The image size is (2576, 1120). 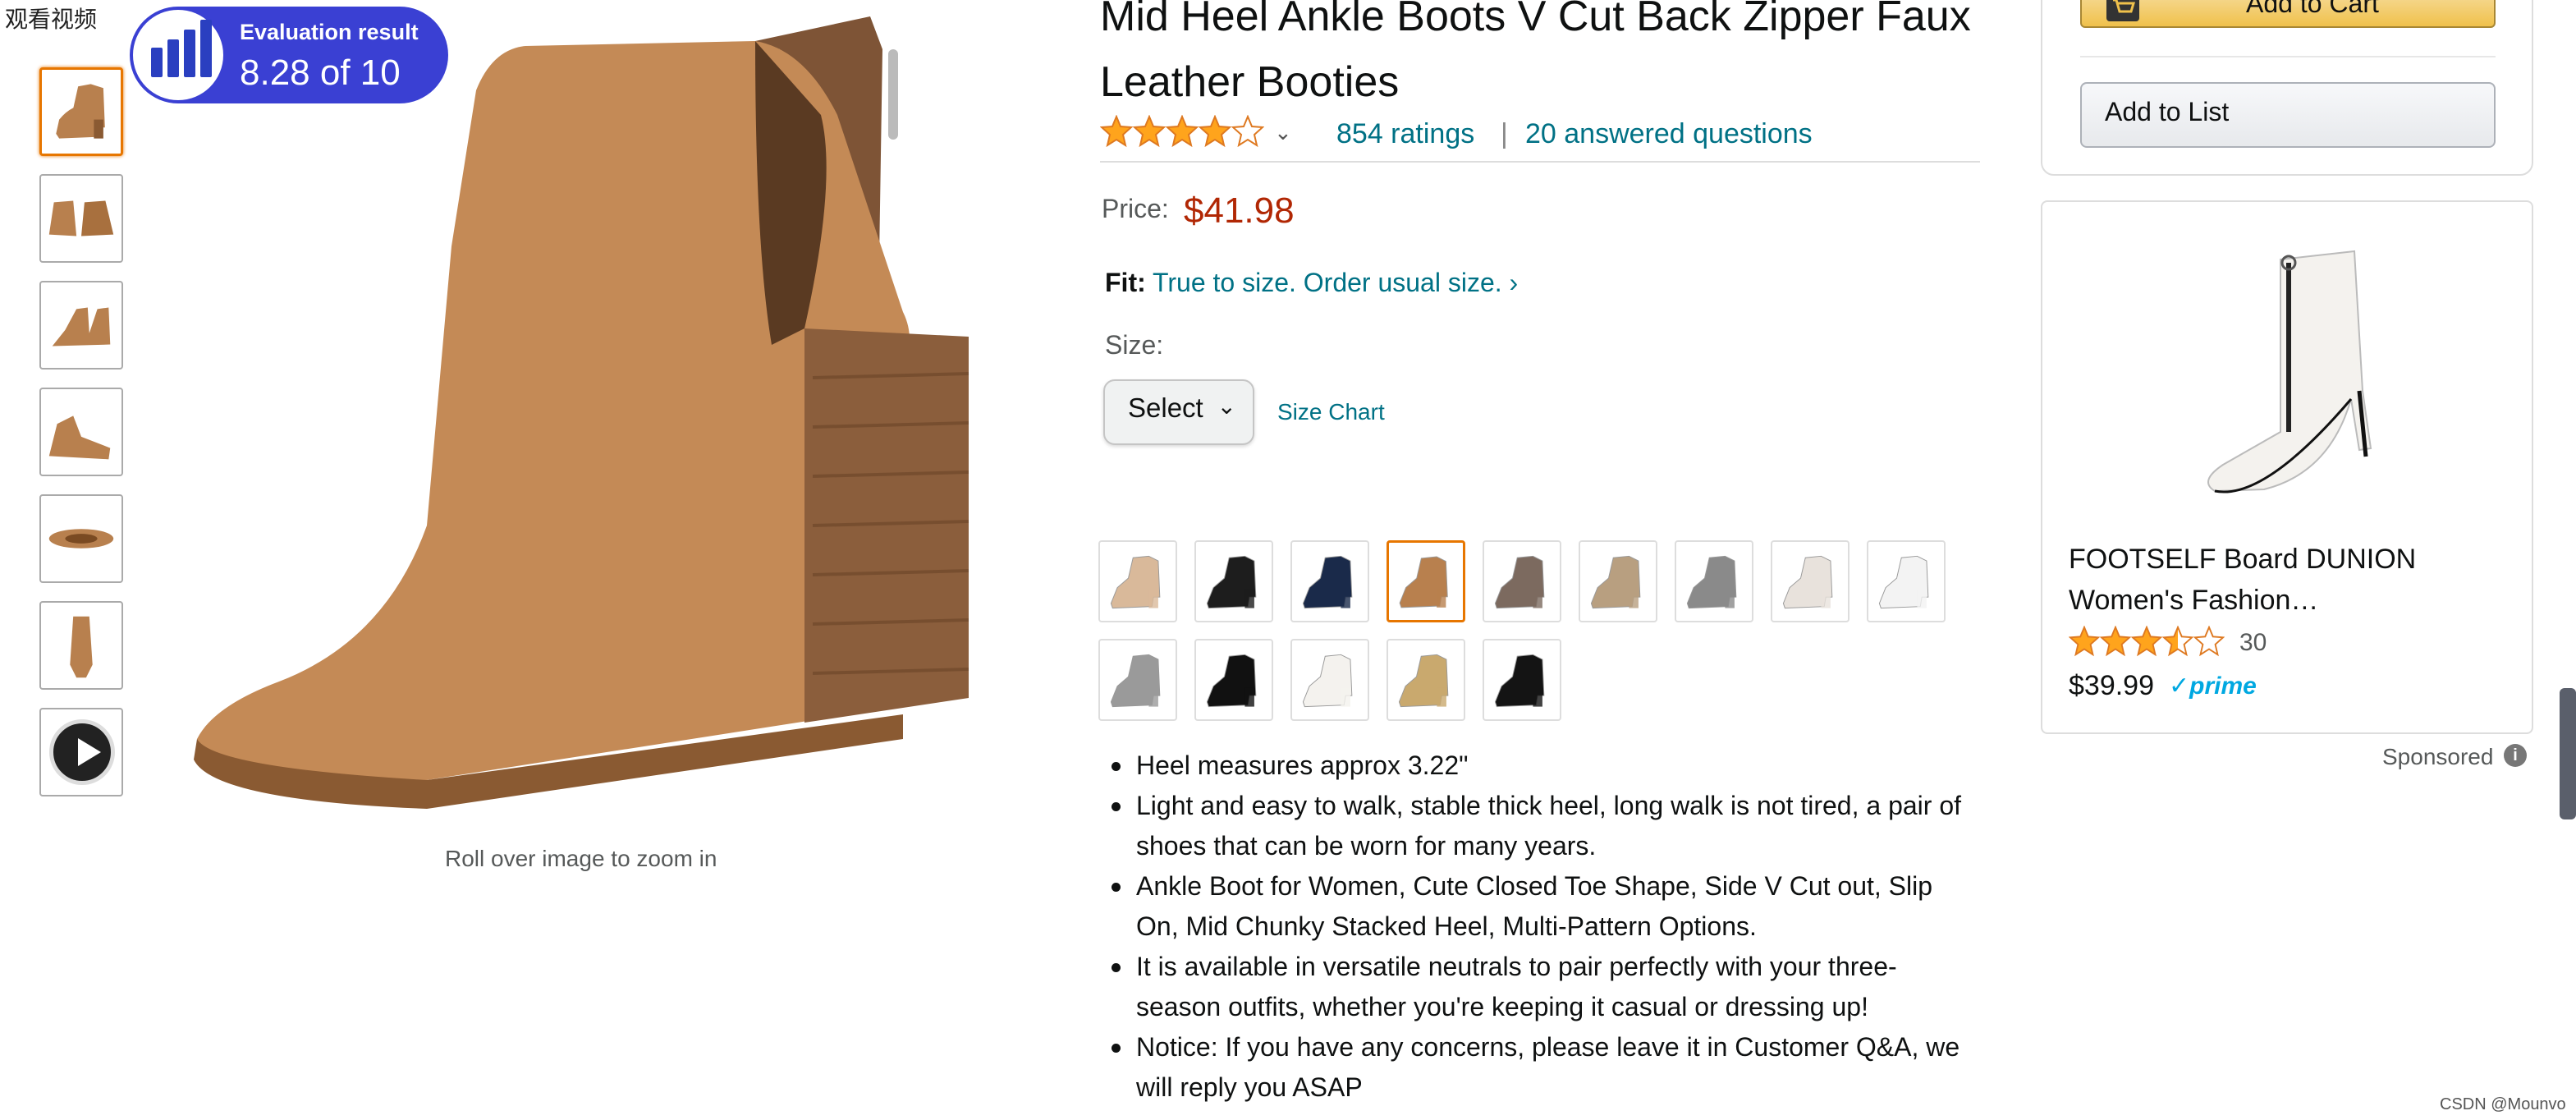 I want to click on video-overlay-label: 观看视频, so click(x=52, y=18).